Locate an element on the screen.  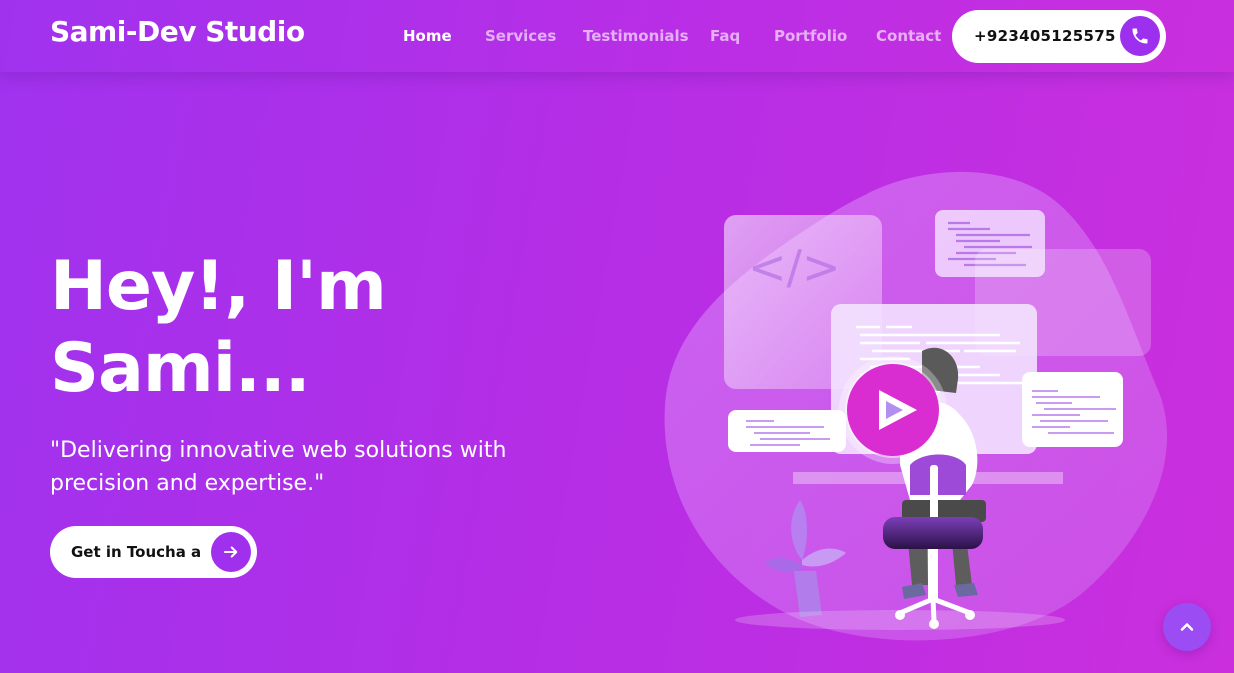
nav-link-contact: Contact is located at coordinates (908, 36).